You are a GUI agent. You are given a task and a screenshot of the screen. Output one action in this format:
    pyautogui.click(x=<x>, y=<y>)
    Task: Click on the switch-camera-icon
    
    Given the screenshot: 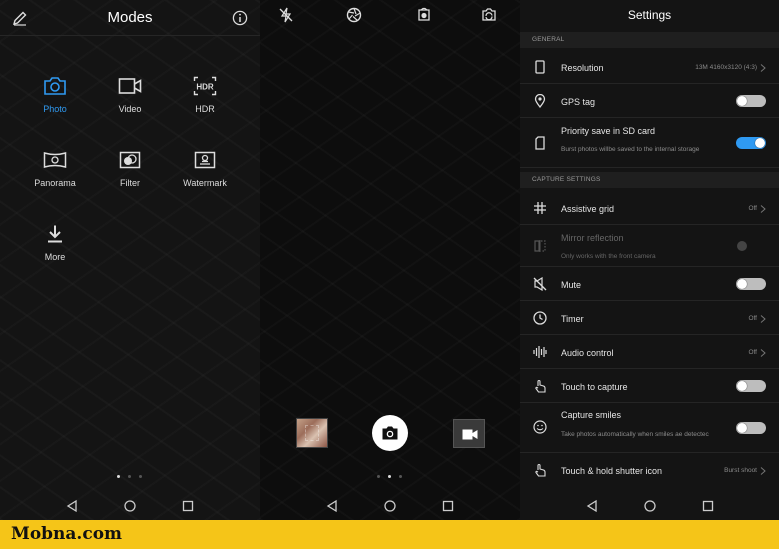 What is the action you would take?
    pyautogui.click(x=489, y=15)
    